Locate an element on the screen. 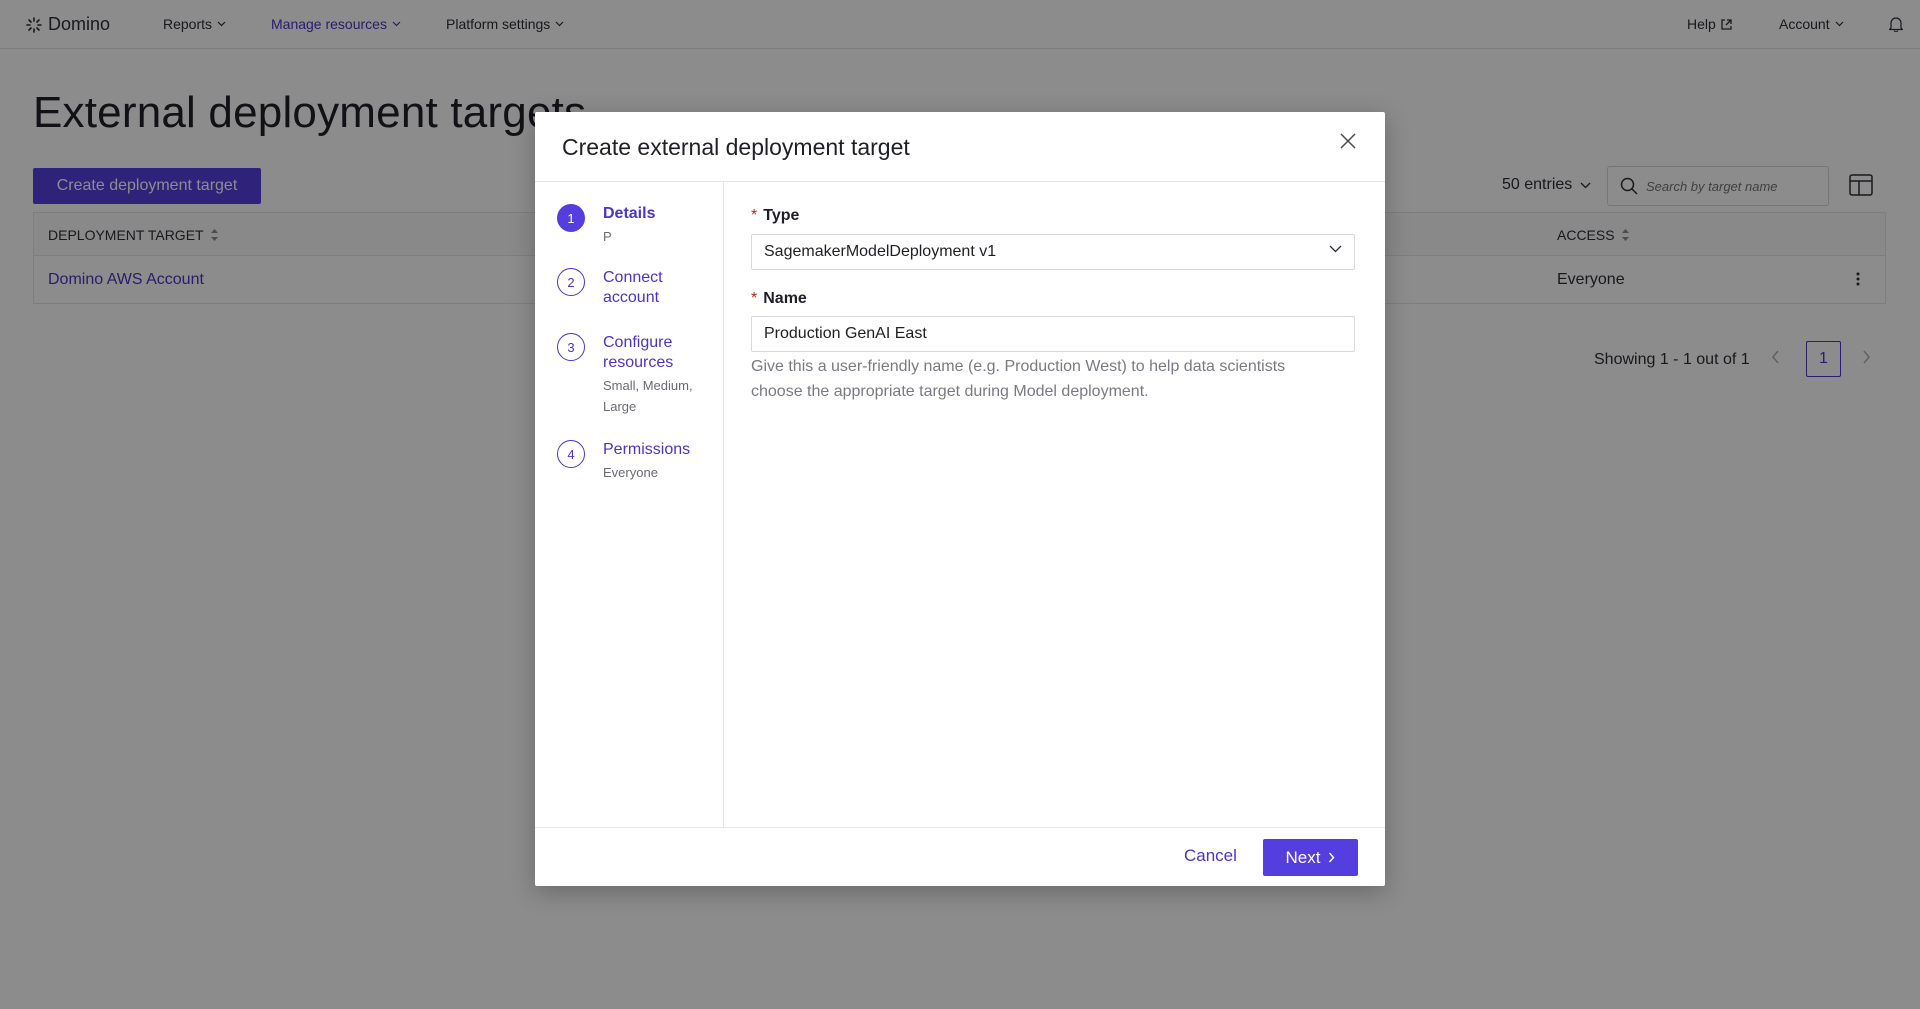  step-number: 1 is located at coordinates (571, 218).